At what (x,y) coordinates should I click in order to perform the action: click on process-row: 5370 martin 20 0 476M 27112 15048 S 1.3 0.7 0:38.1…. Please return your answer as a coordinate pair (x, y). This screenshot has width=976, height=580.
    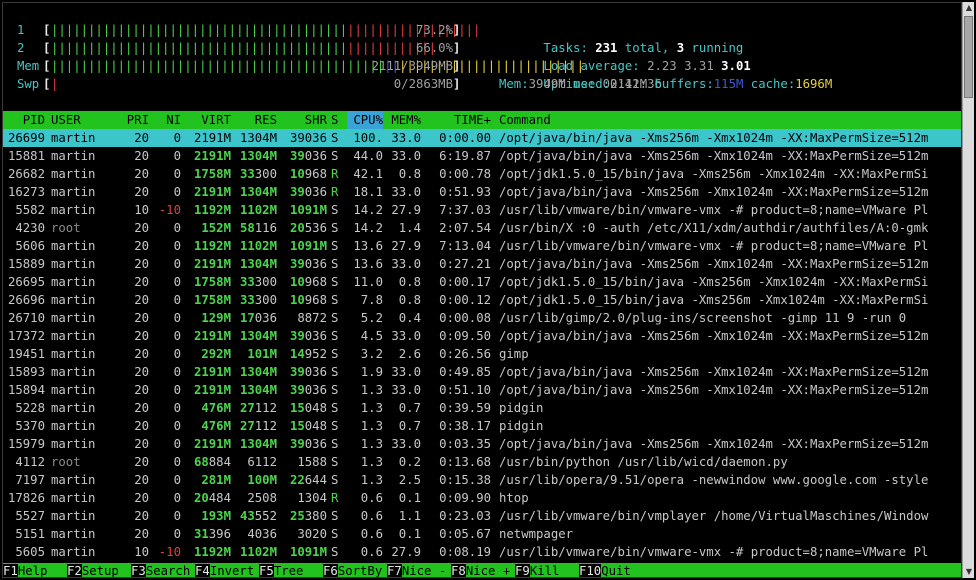
    Looking at the image, I should click on (482, 426).